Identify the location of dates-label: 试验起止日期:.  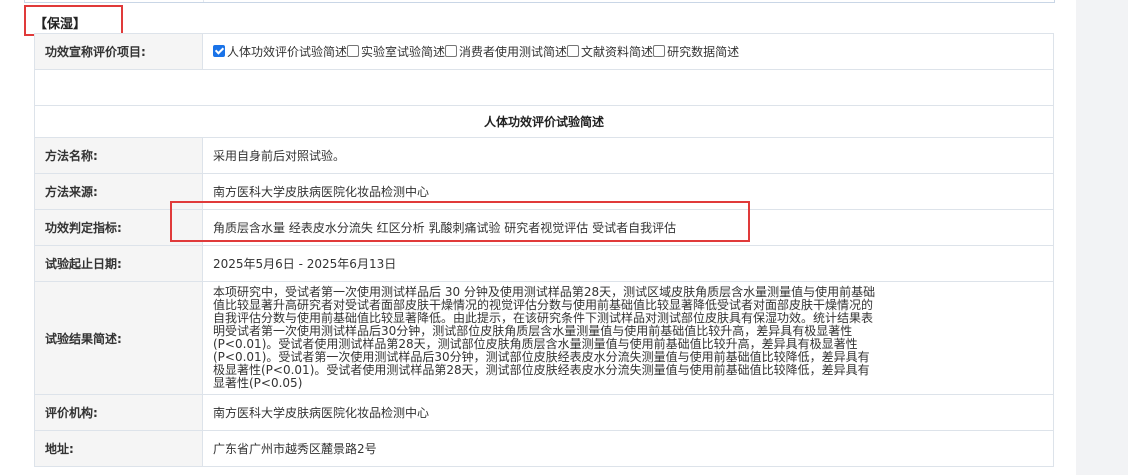
(118, 263).